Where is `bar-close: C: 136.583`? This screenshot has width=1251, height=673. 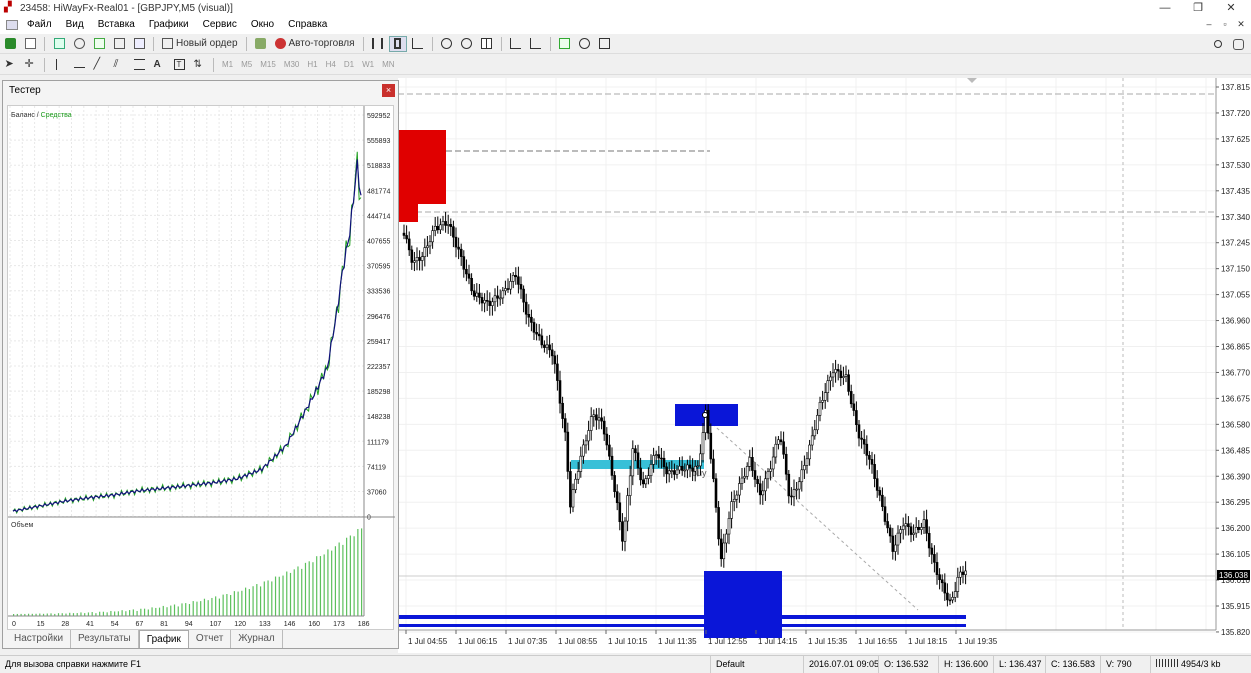
bar-close: C: 136.583 is located at coordinates (1070, 664).